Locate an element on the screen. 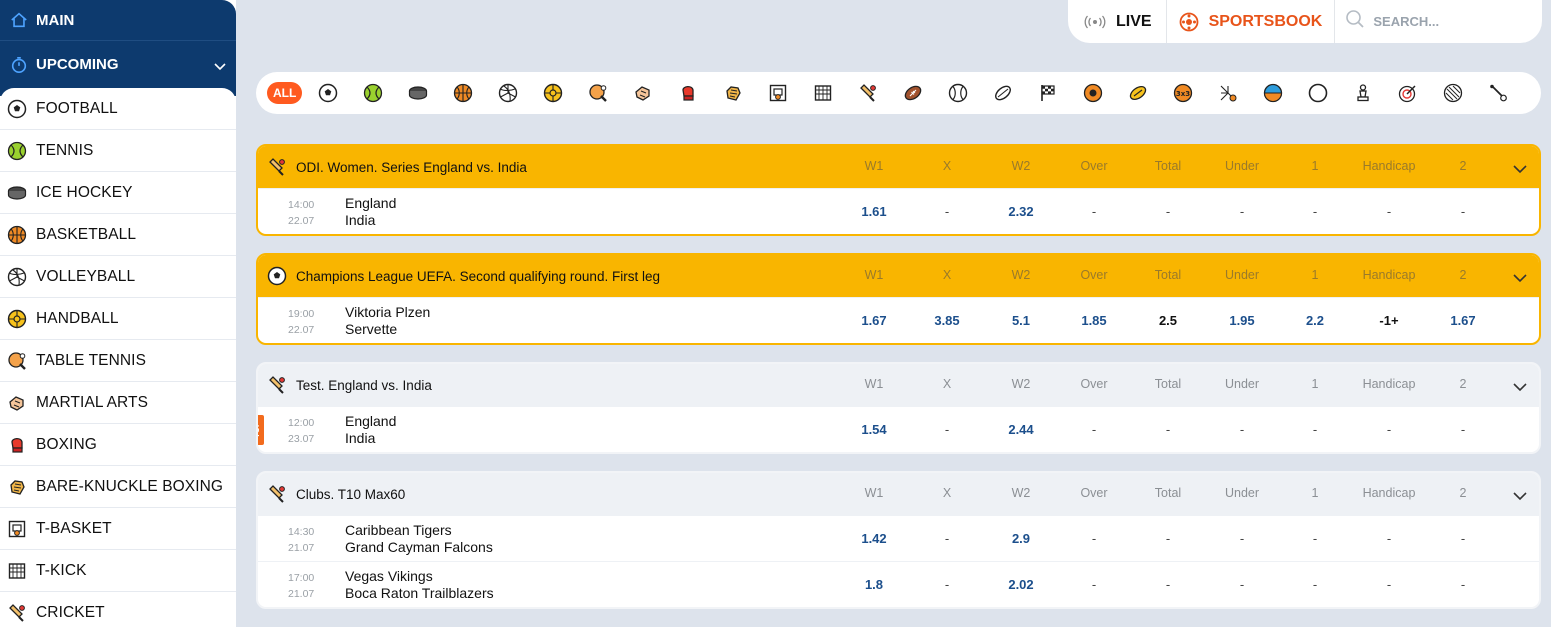 This screenshot has height=627, width=1551. odds-x: 3.85 is located at coordinates (947, 320).